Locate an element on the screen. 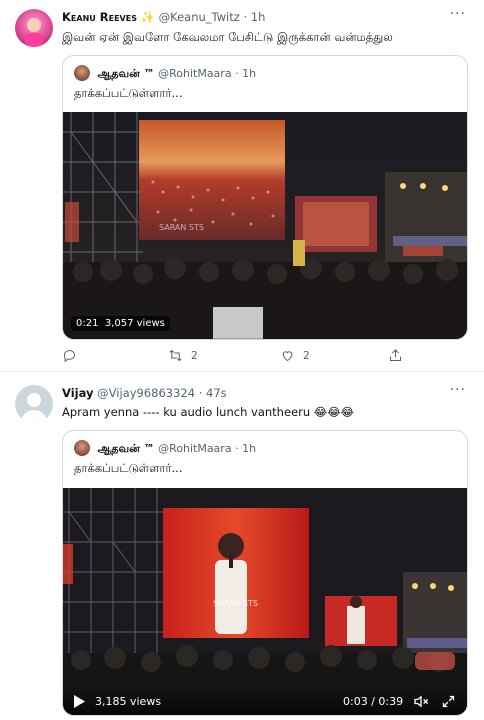 This screenshot has width=484, height=720. author-name: Vijay is located at coordinates (78, 393).